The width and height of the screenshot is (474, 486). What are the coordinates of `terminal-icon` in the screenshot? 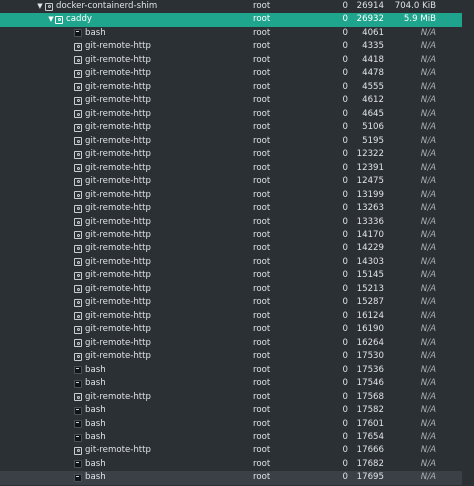 It's located at (78, 33).